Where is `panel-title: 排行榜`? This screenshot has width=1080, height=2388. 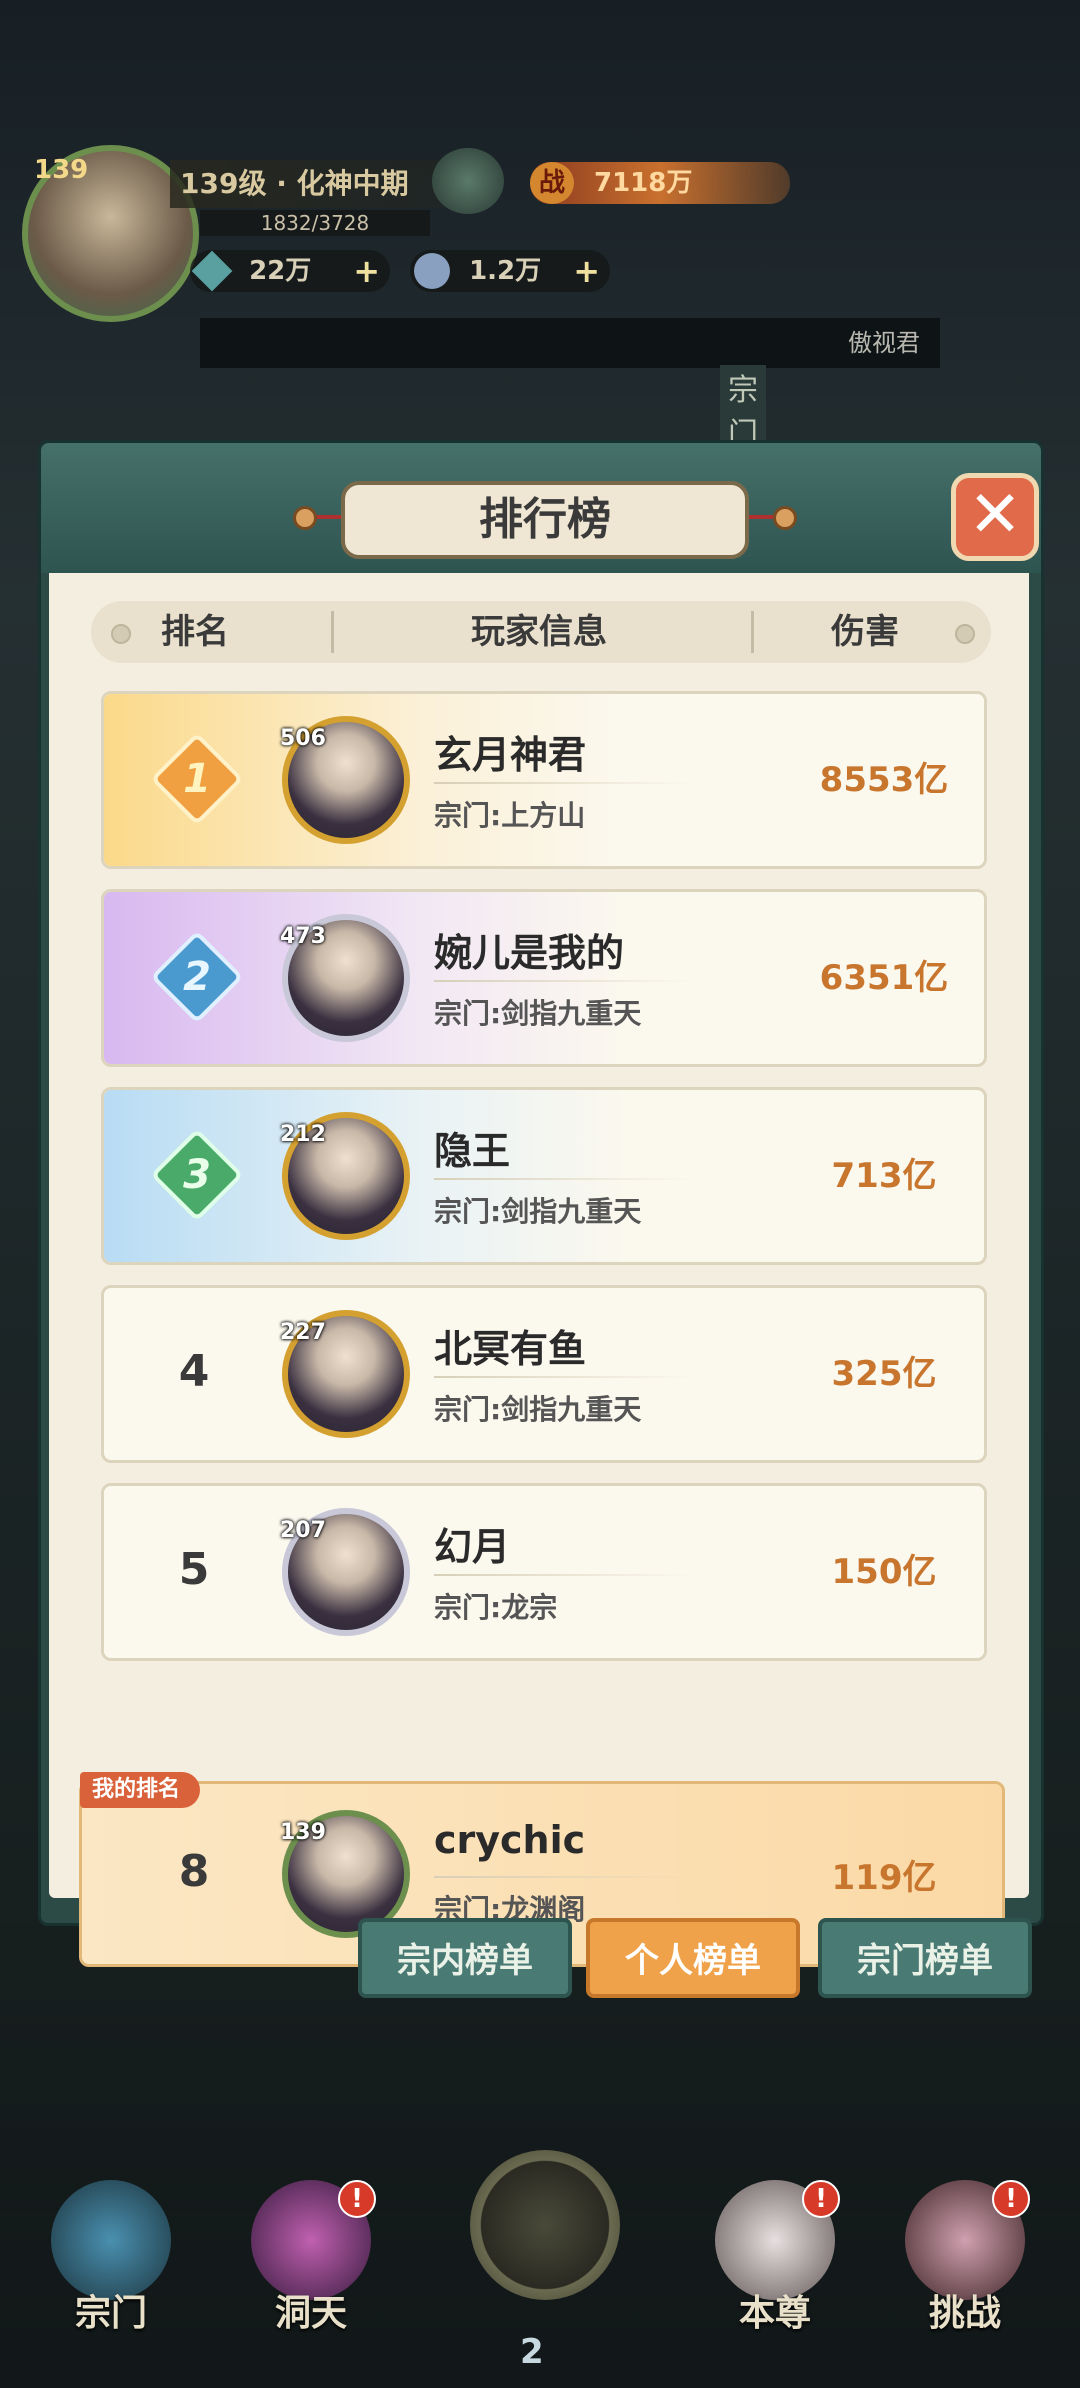
panel-title: 排行榜 is located at coordinates (545, 520).